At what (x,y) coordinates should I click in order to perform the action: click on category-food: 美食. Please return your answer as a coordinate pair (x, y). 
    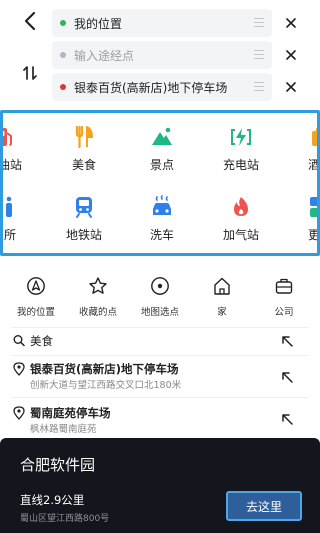
    Looking at the image, I should click on (84, 149).